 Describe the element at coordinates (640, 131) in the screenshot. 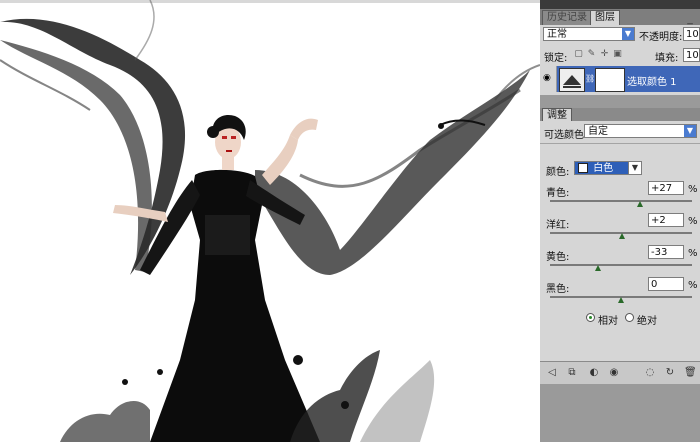

I see `preset-dropdown: 自定 ▼` at that location.